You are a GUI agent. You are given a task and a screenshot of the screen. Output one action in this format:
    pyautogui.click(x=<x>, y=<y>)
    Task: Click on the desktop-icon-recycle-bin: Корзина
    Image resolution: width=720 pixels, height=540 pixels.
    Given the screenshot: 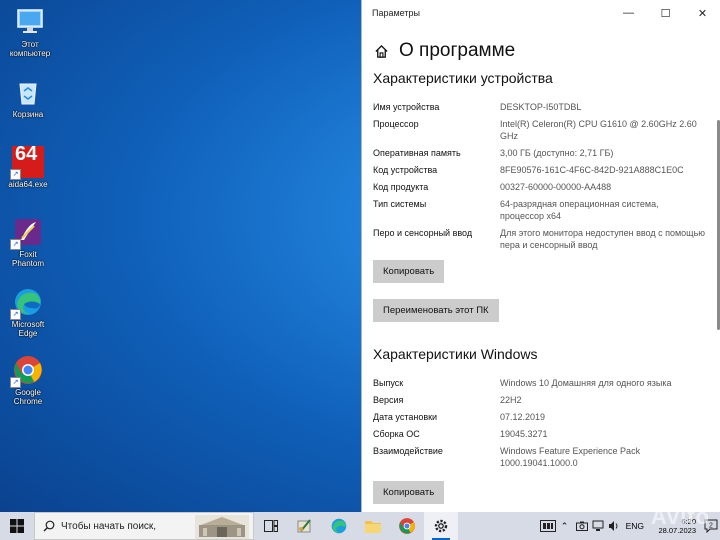 What is the action you would take?
    pyautogui.click(x=28, y=97)
    